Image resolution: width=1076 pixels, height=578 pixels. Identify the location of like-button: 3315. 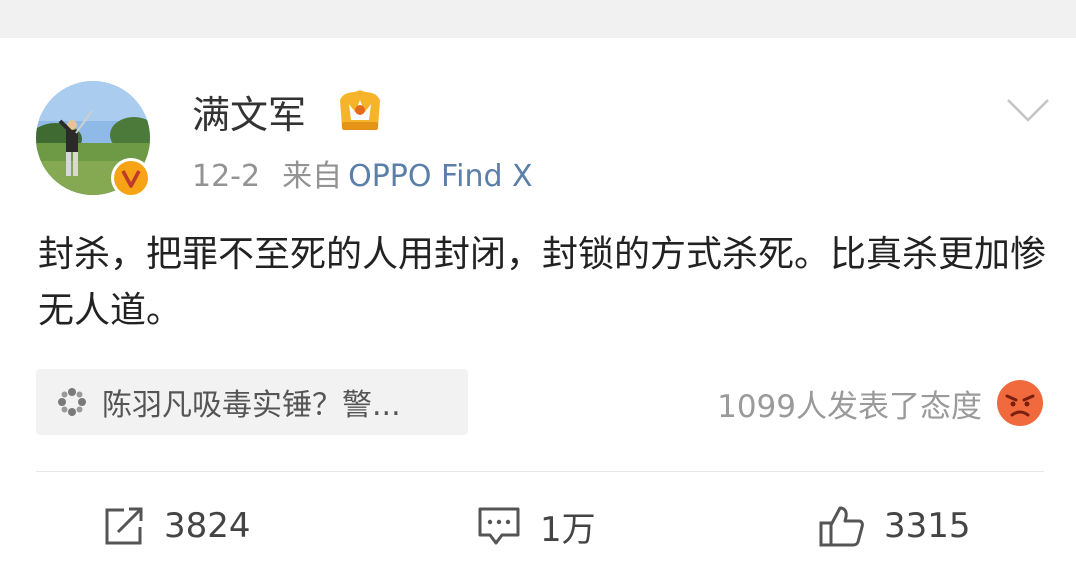
(894, 526).